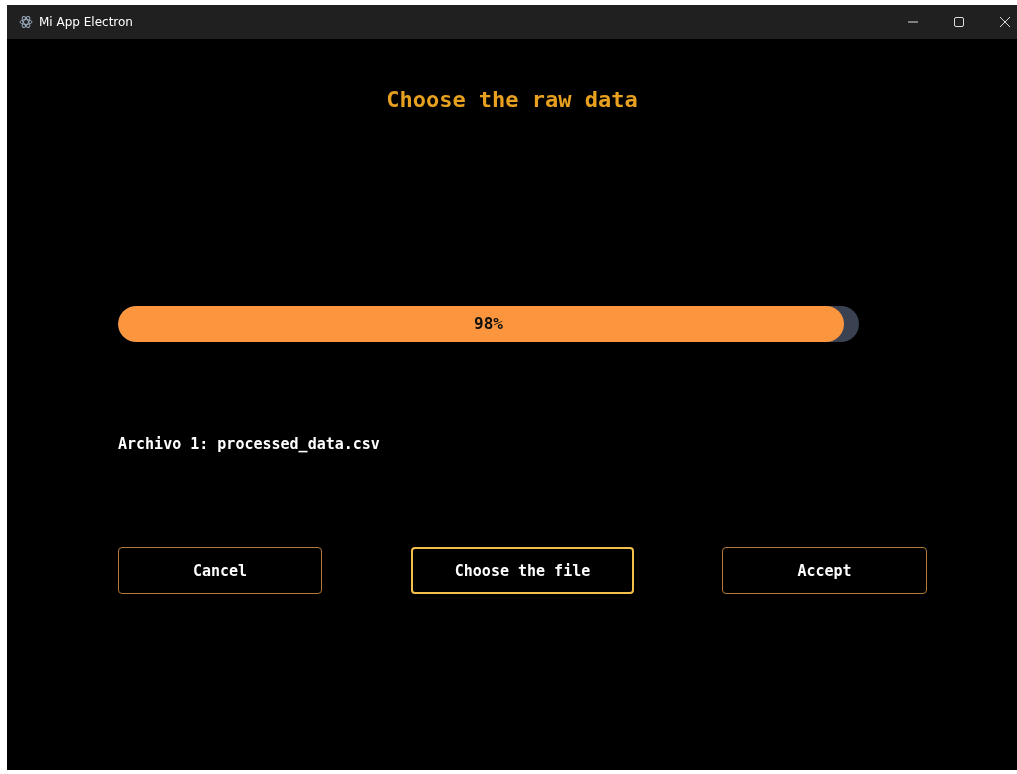 The image size is (1017, 774). I want to click on atom-icon, so click(26, 22).